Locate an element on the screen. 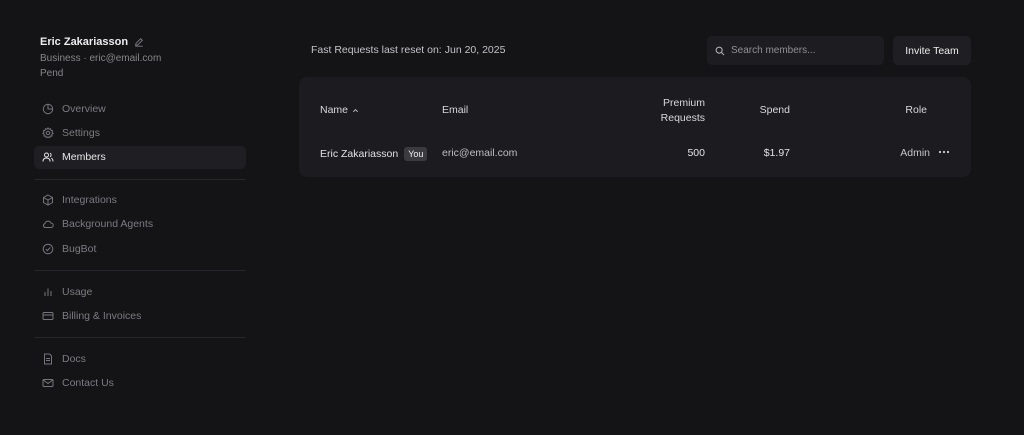 This screenshot has width=1024, height=435. member-email: eric@email.com is located at coordinates (480, 153).